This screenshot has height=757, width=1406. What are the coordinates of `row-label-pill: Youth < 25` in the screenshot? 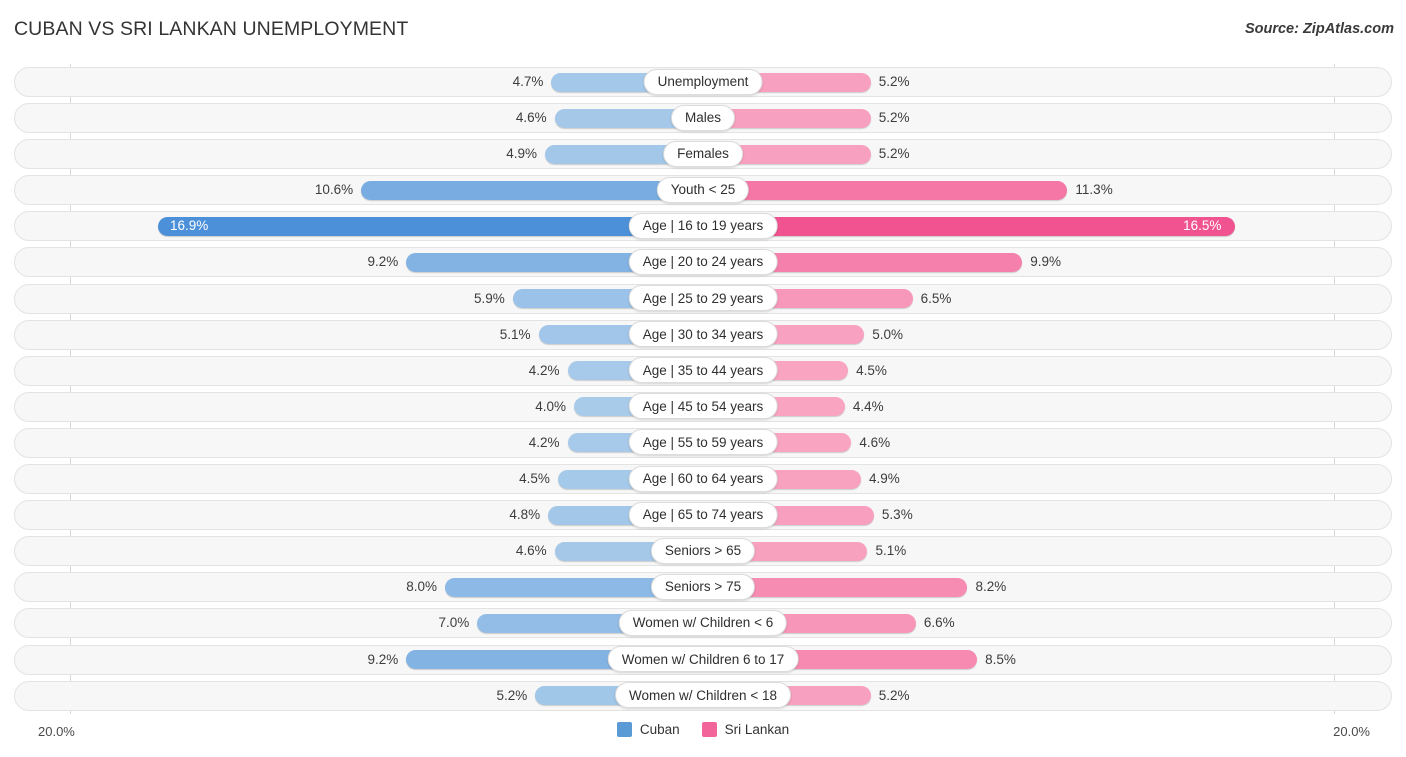 It's located at (703, 189).